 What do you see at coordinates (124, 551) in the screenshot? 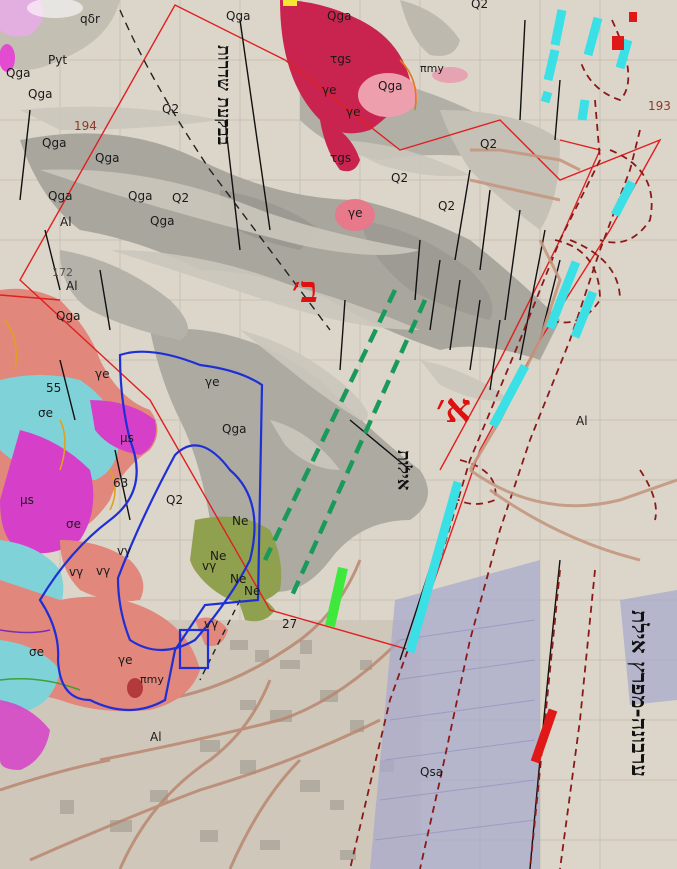
I see `label-vy-1: vγ` at bounding box center [124, 551].